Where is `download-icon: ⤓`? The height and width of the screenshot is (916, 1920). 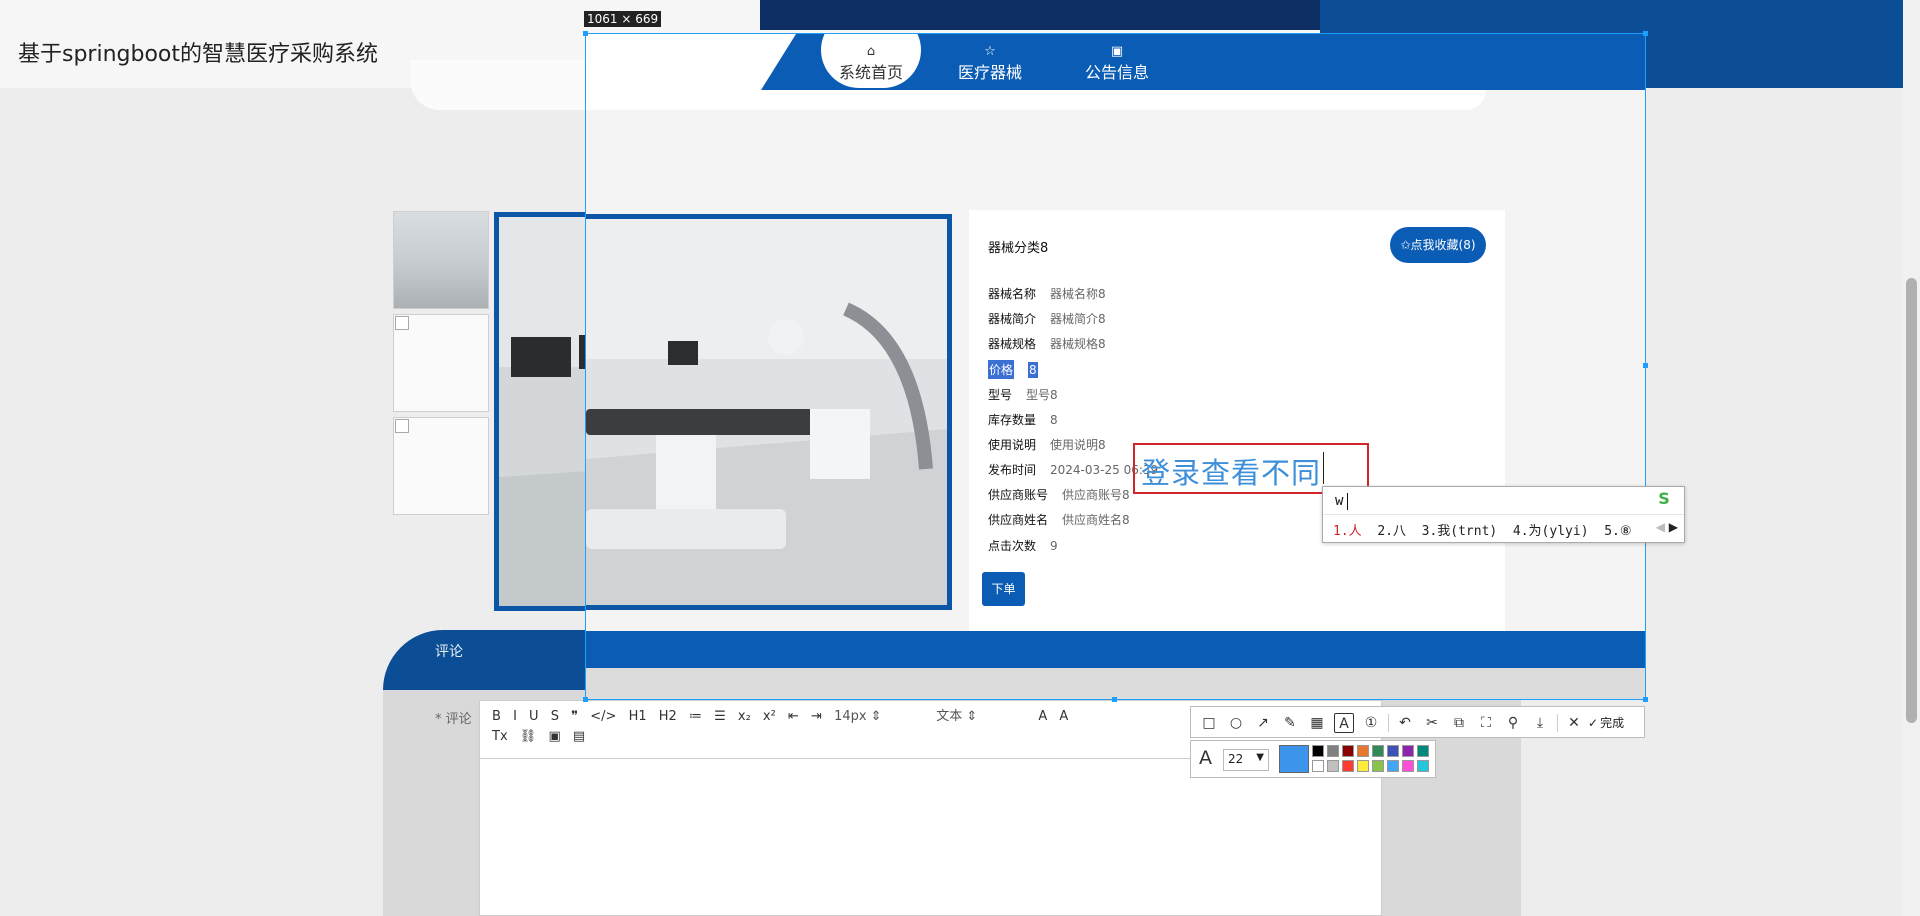
download-icon: ⤓ is located at coordinates (1540, 723).